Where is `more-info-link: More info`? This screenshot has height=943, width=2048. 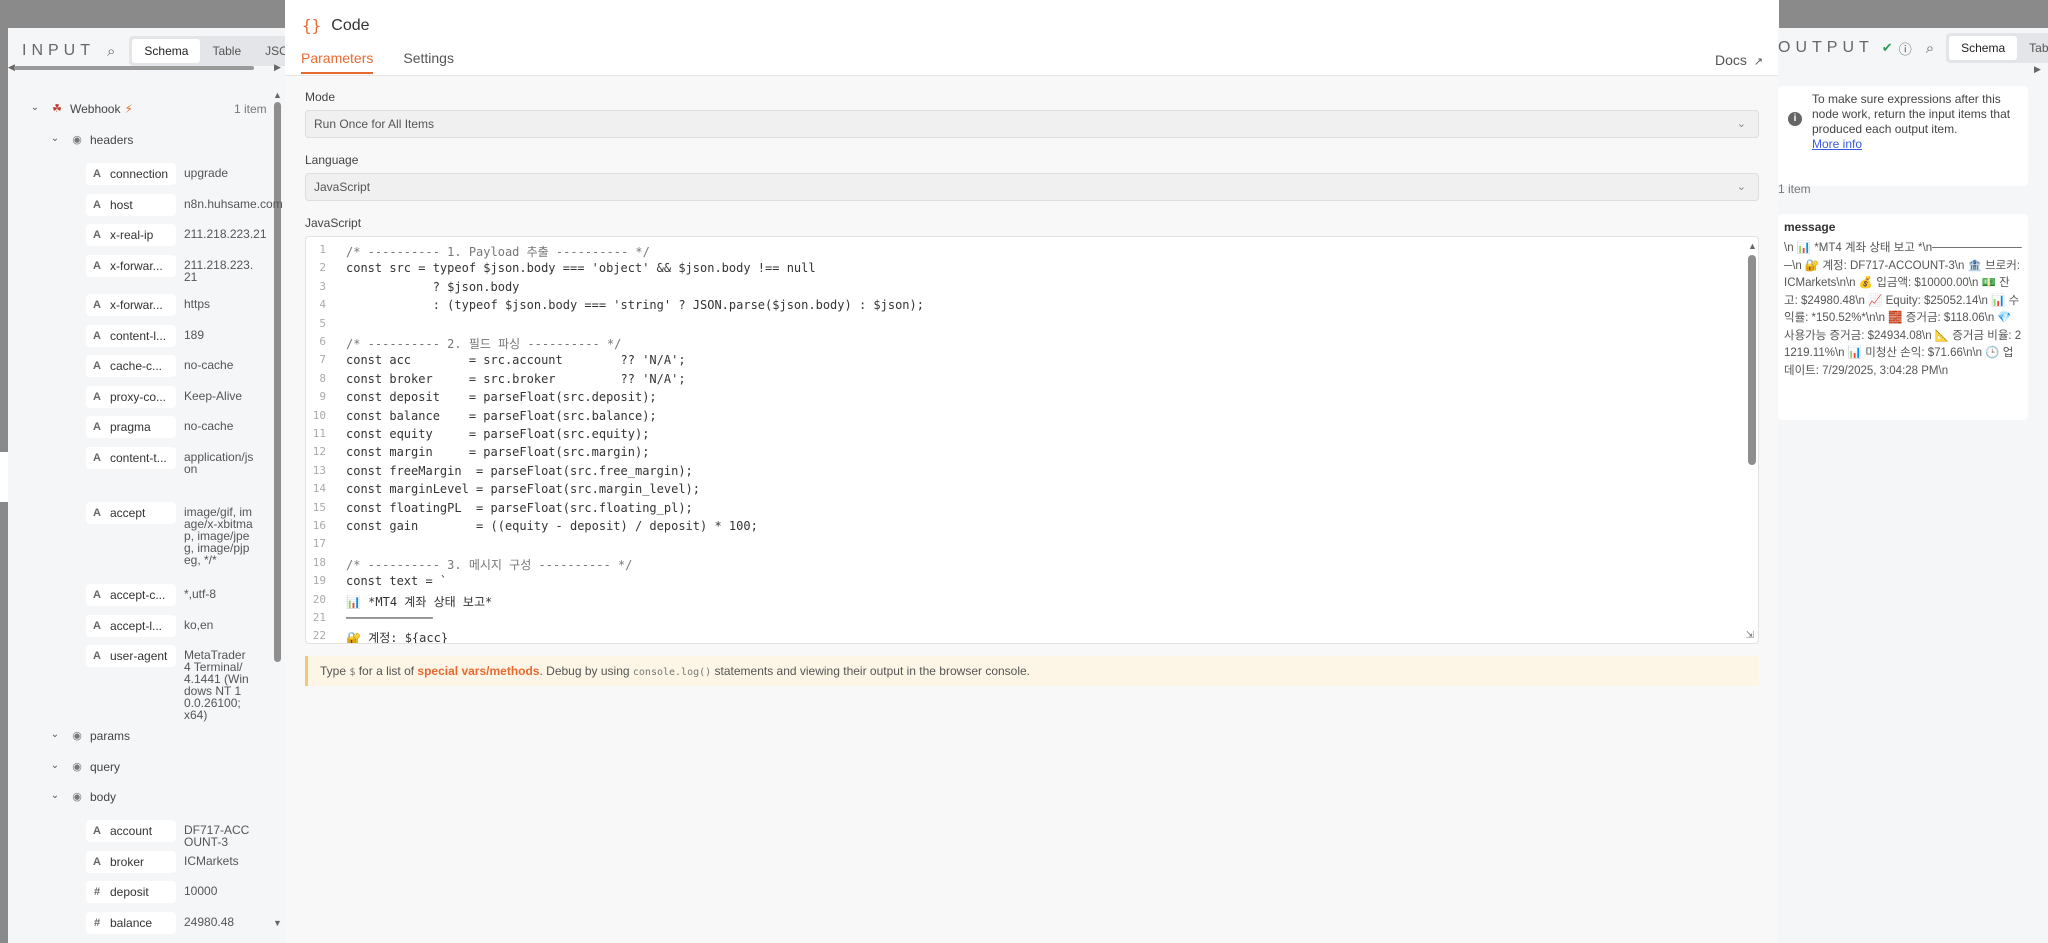
more-info-link: More info is located at coordinates (1837, 144).